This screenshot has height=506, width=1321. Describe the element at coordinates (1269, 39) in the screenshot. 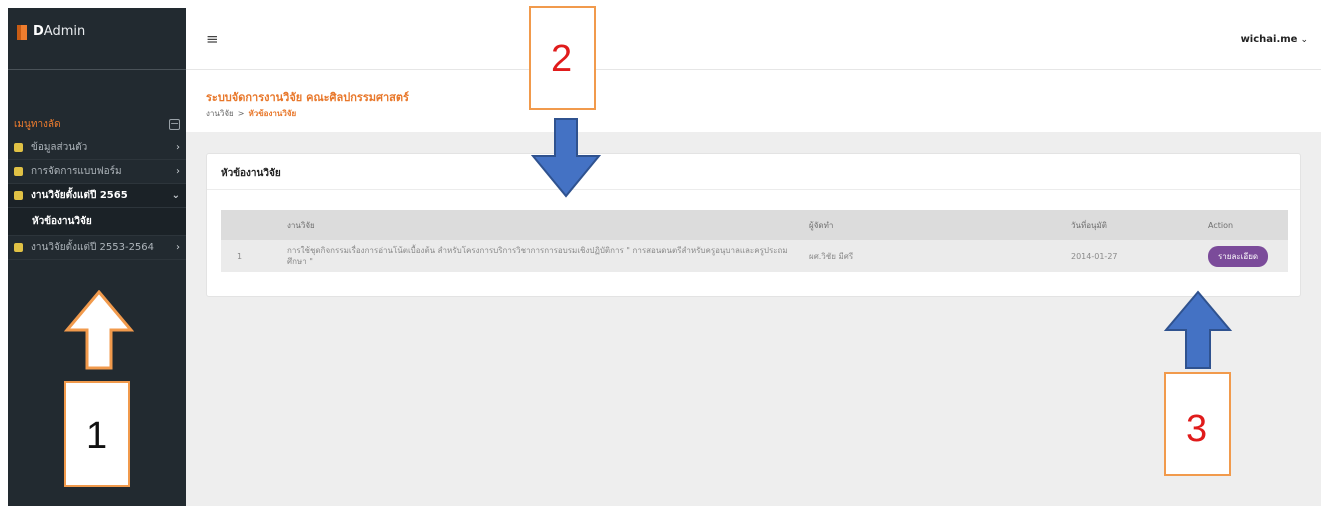

I see `username: wichai.me` at that location.